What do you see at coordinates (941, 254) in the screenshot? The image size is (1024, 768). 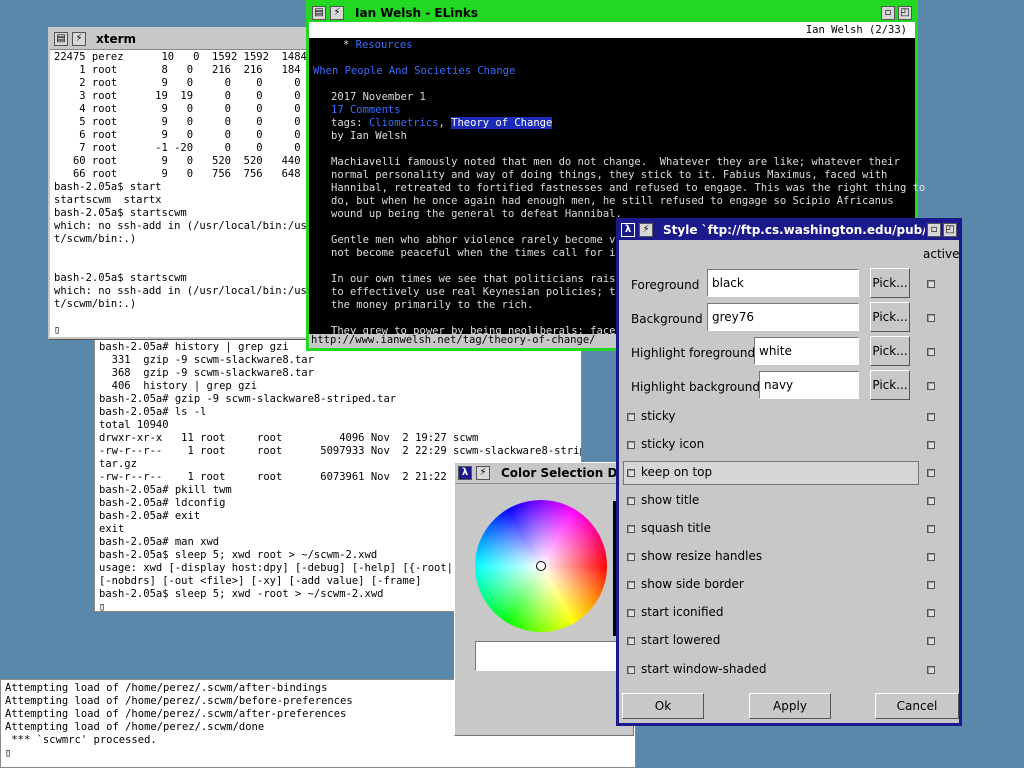 I see `active-column-header: active` at bounding box center [941, 254].